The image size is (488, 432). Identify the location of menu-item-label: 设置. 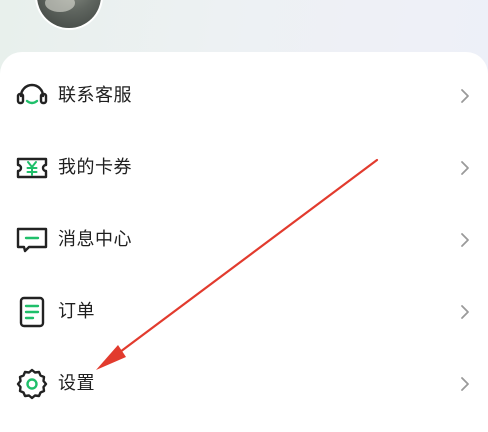
(76, 383).